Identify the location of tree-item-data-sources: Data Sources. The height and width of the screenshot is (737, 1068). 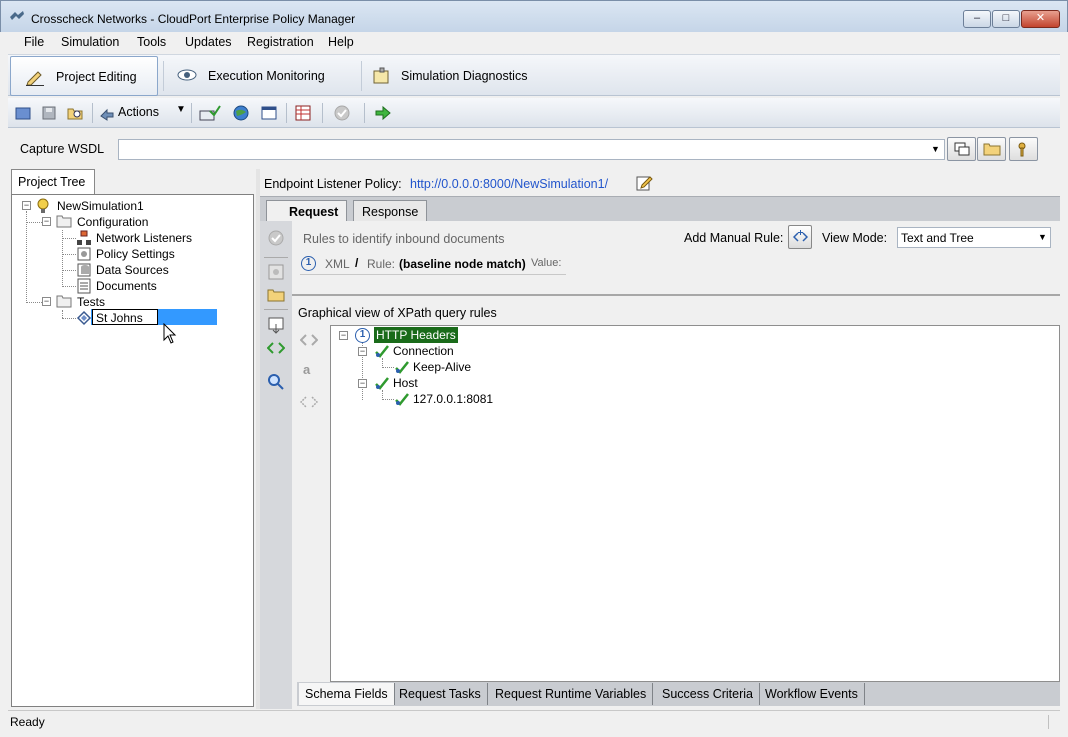
(132, 270).